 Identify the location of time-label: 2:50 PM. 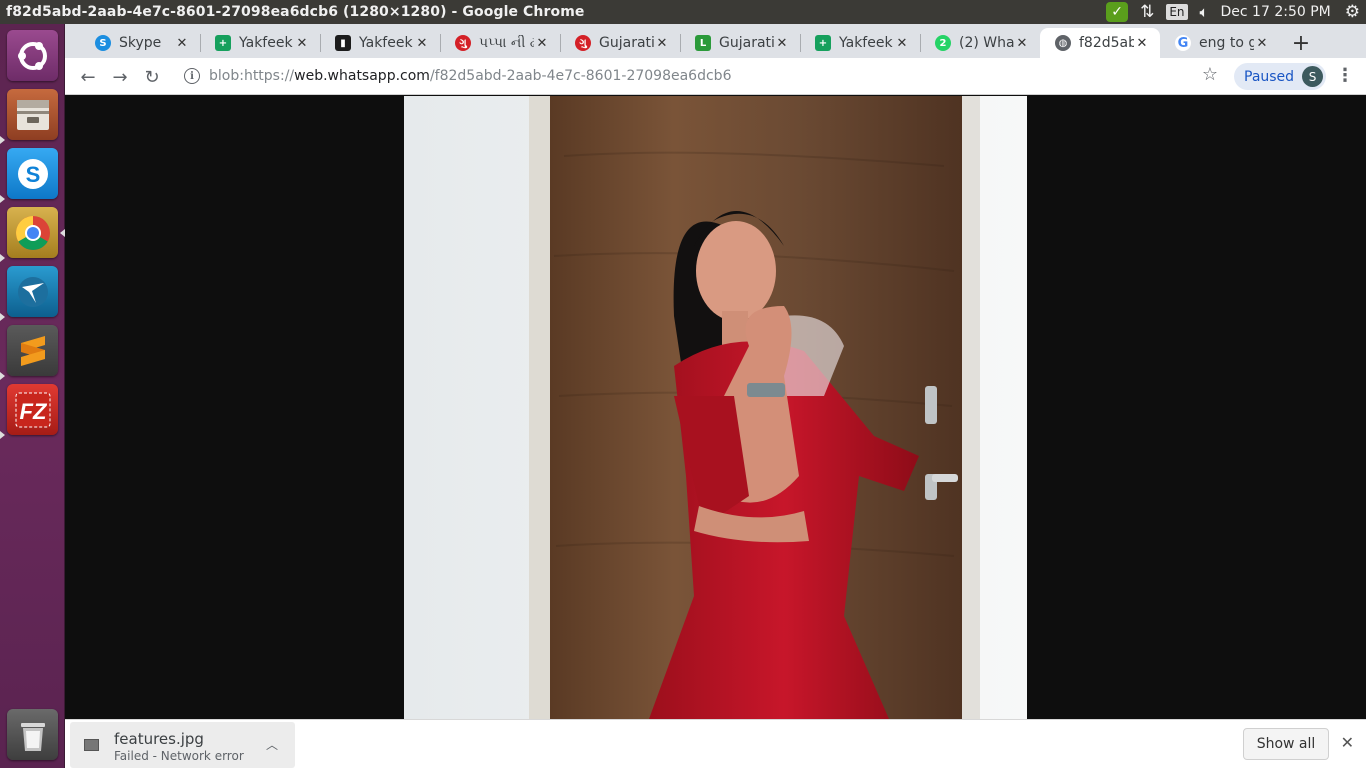
(1302, 12).